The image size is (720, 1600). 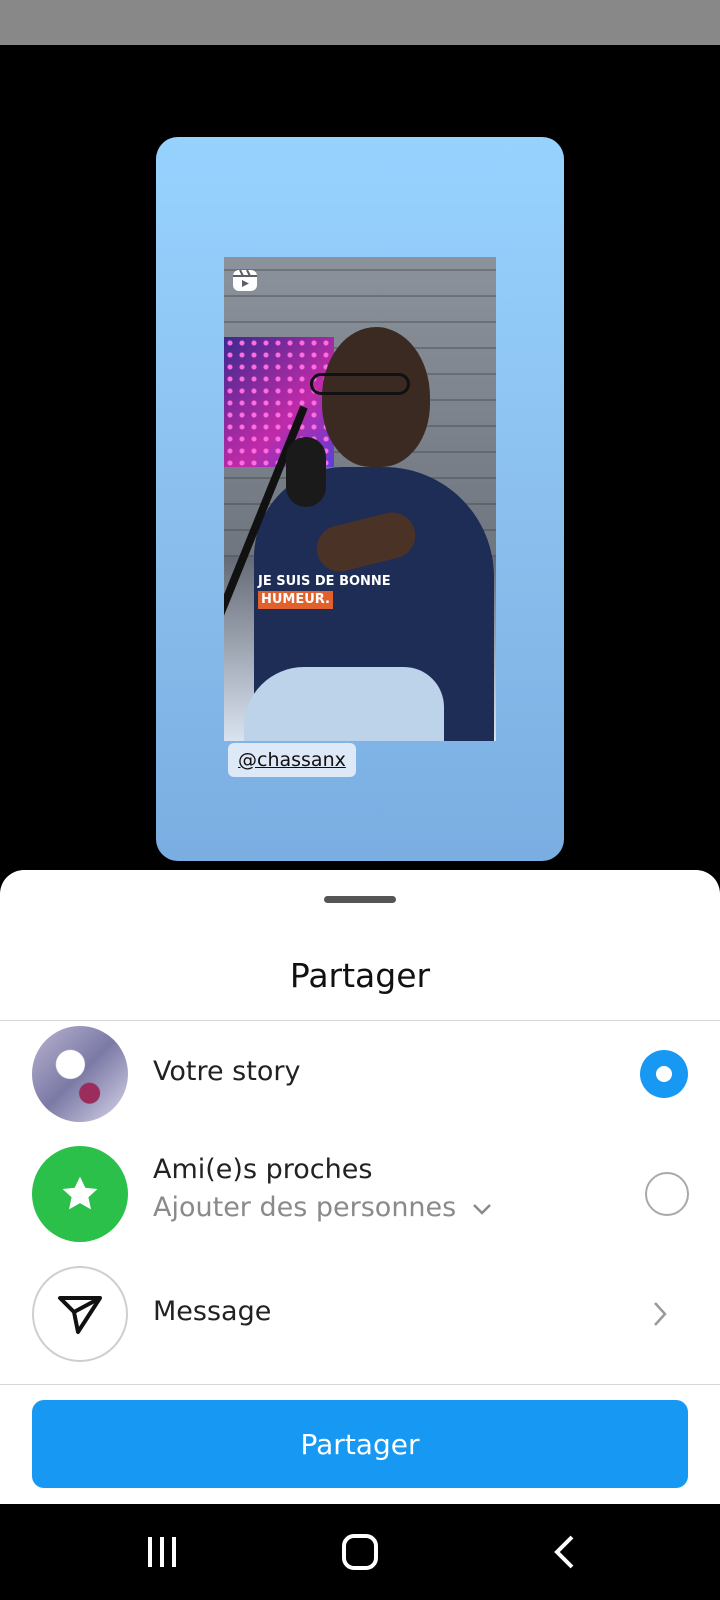 I want to click on home-button, so click(x=360, y=1552).